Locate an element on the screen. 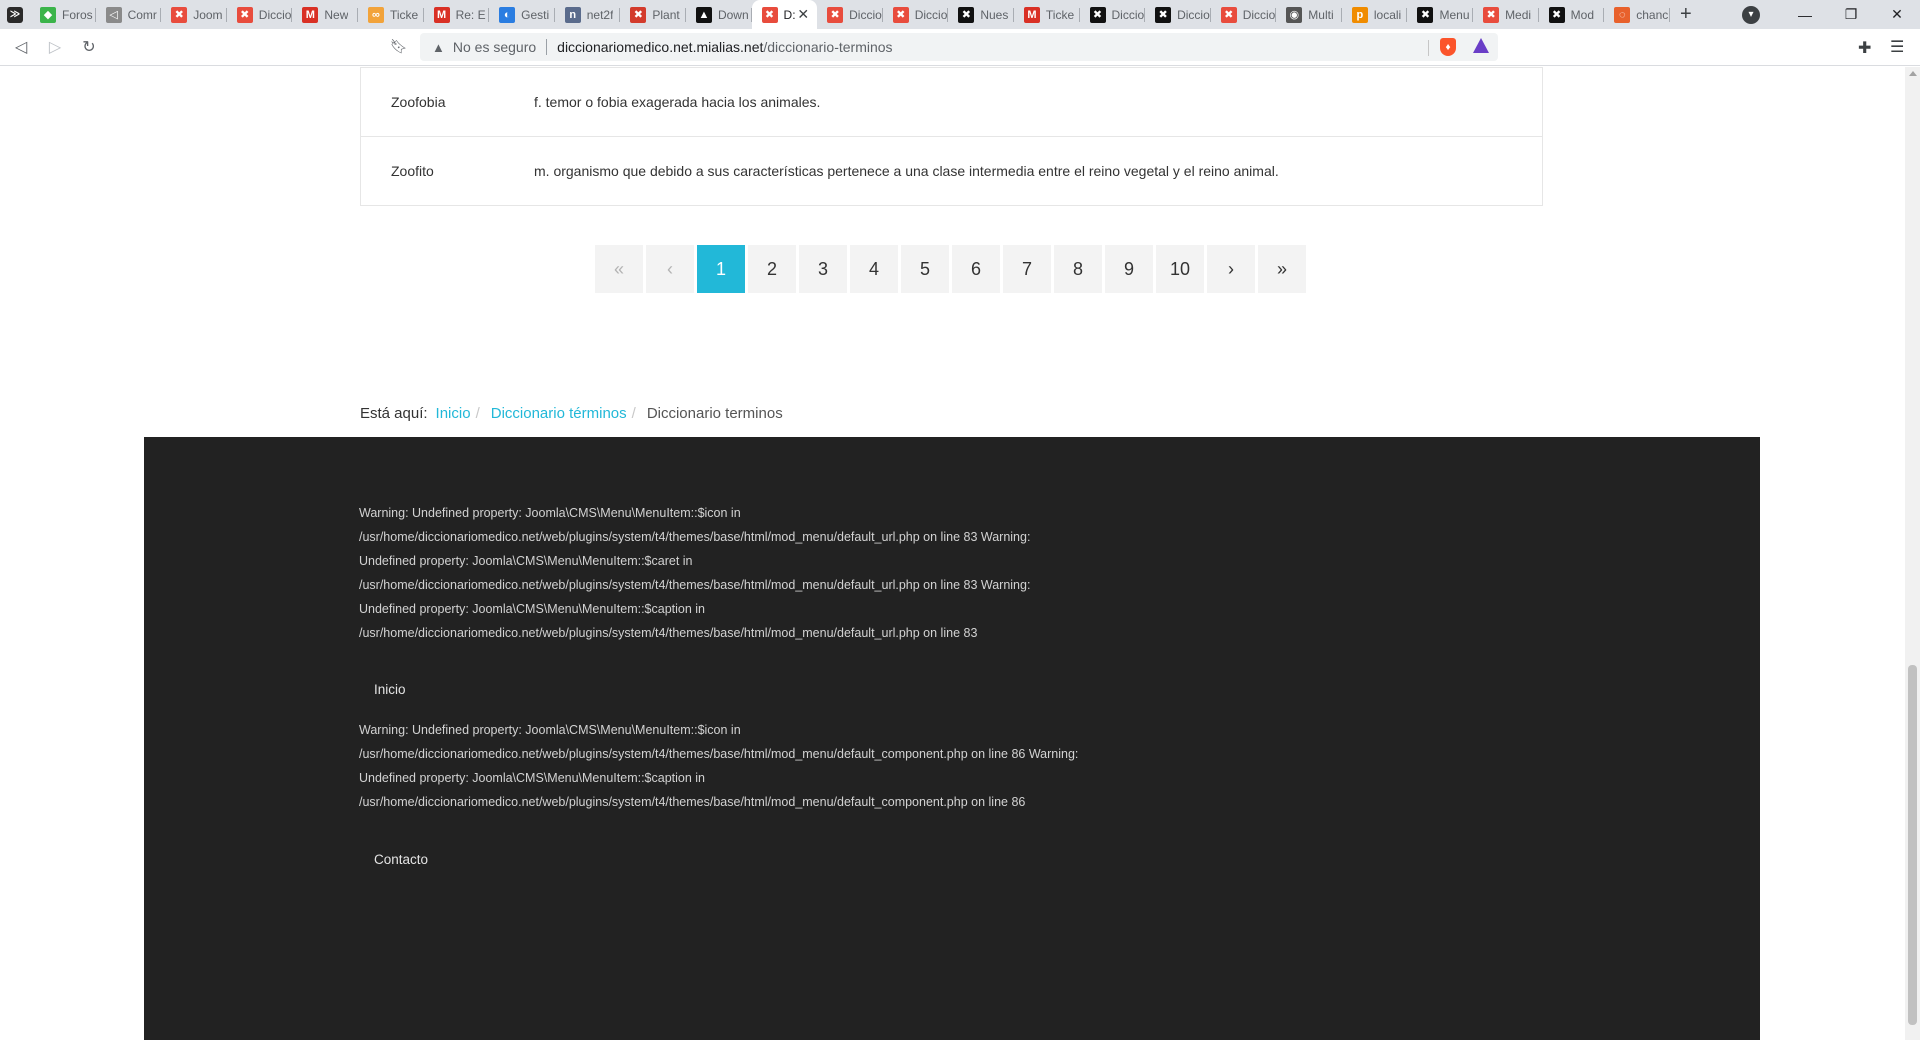 The width and height of the screenshot is (1920, 1040). page-button-3: 3 is located at coordinates (823, 269).